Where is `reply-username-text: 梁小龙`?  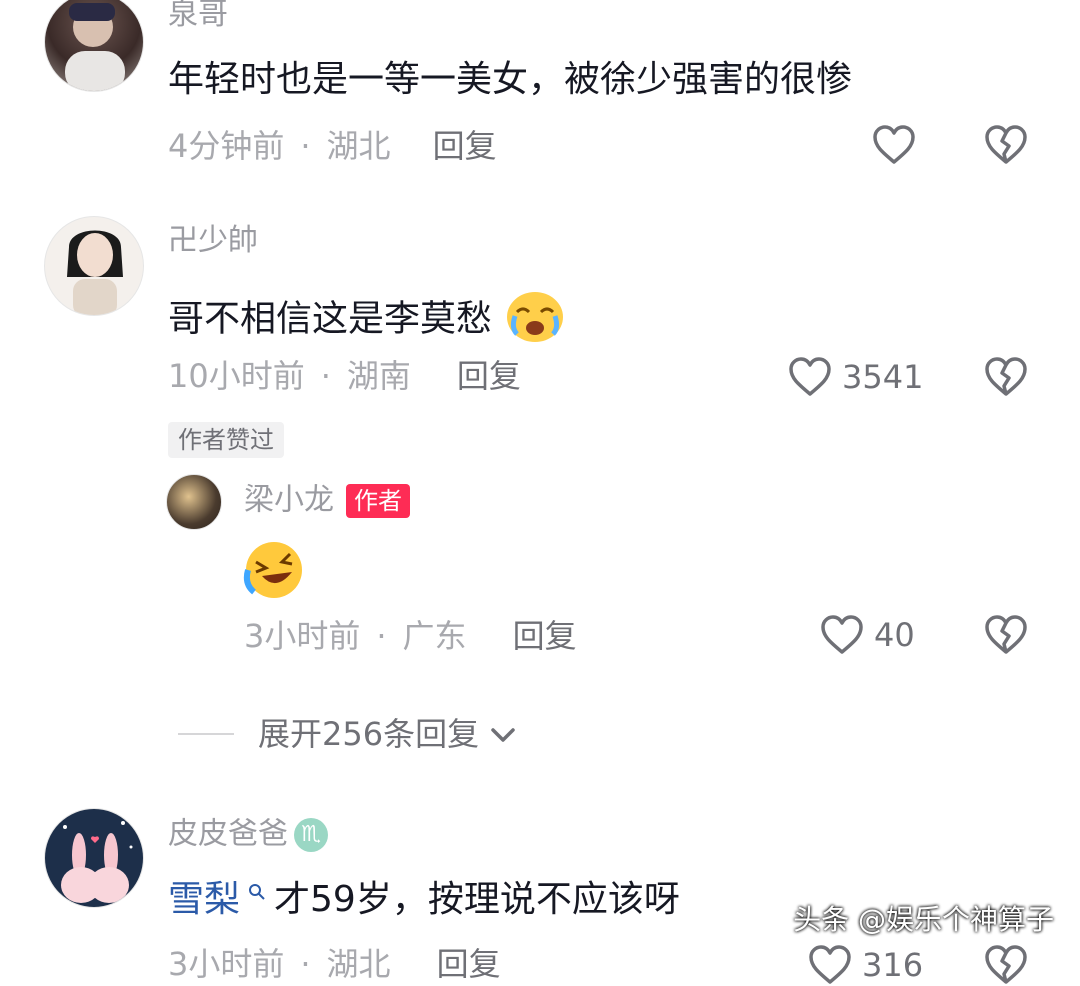 reply-username-text: 梁小龙 is located at coordinates (289, 500).